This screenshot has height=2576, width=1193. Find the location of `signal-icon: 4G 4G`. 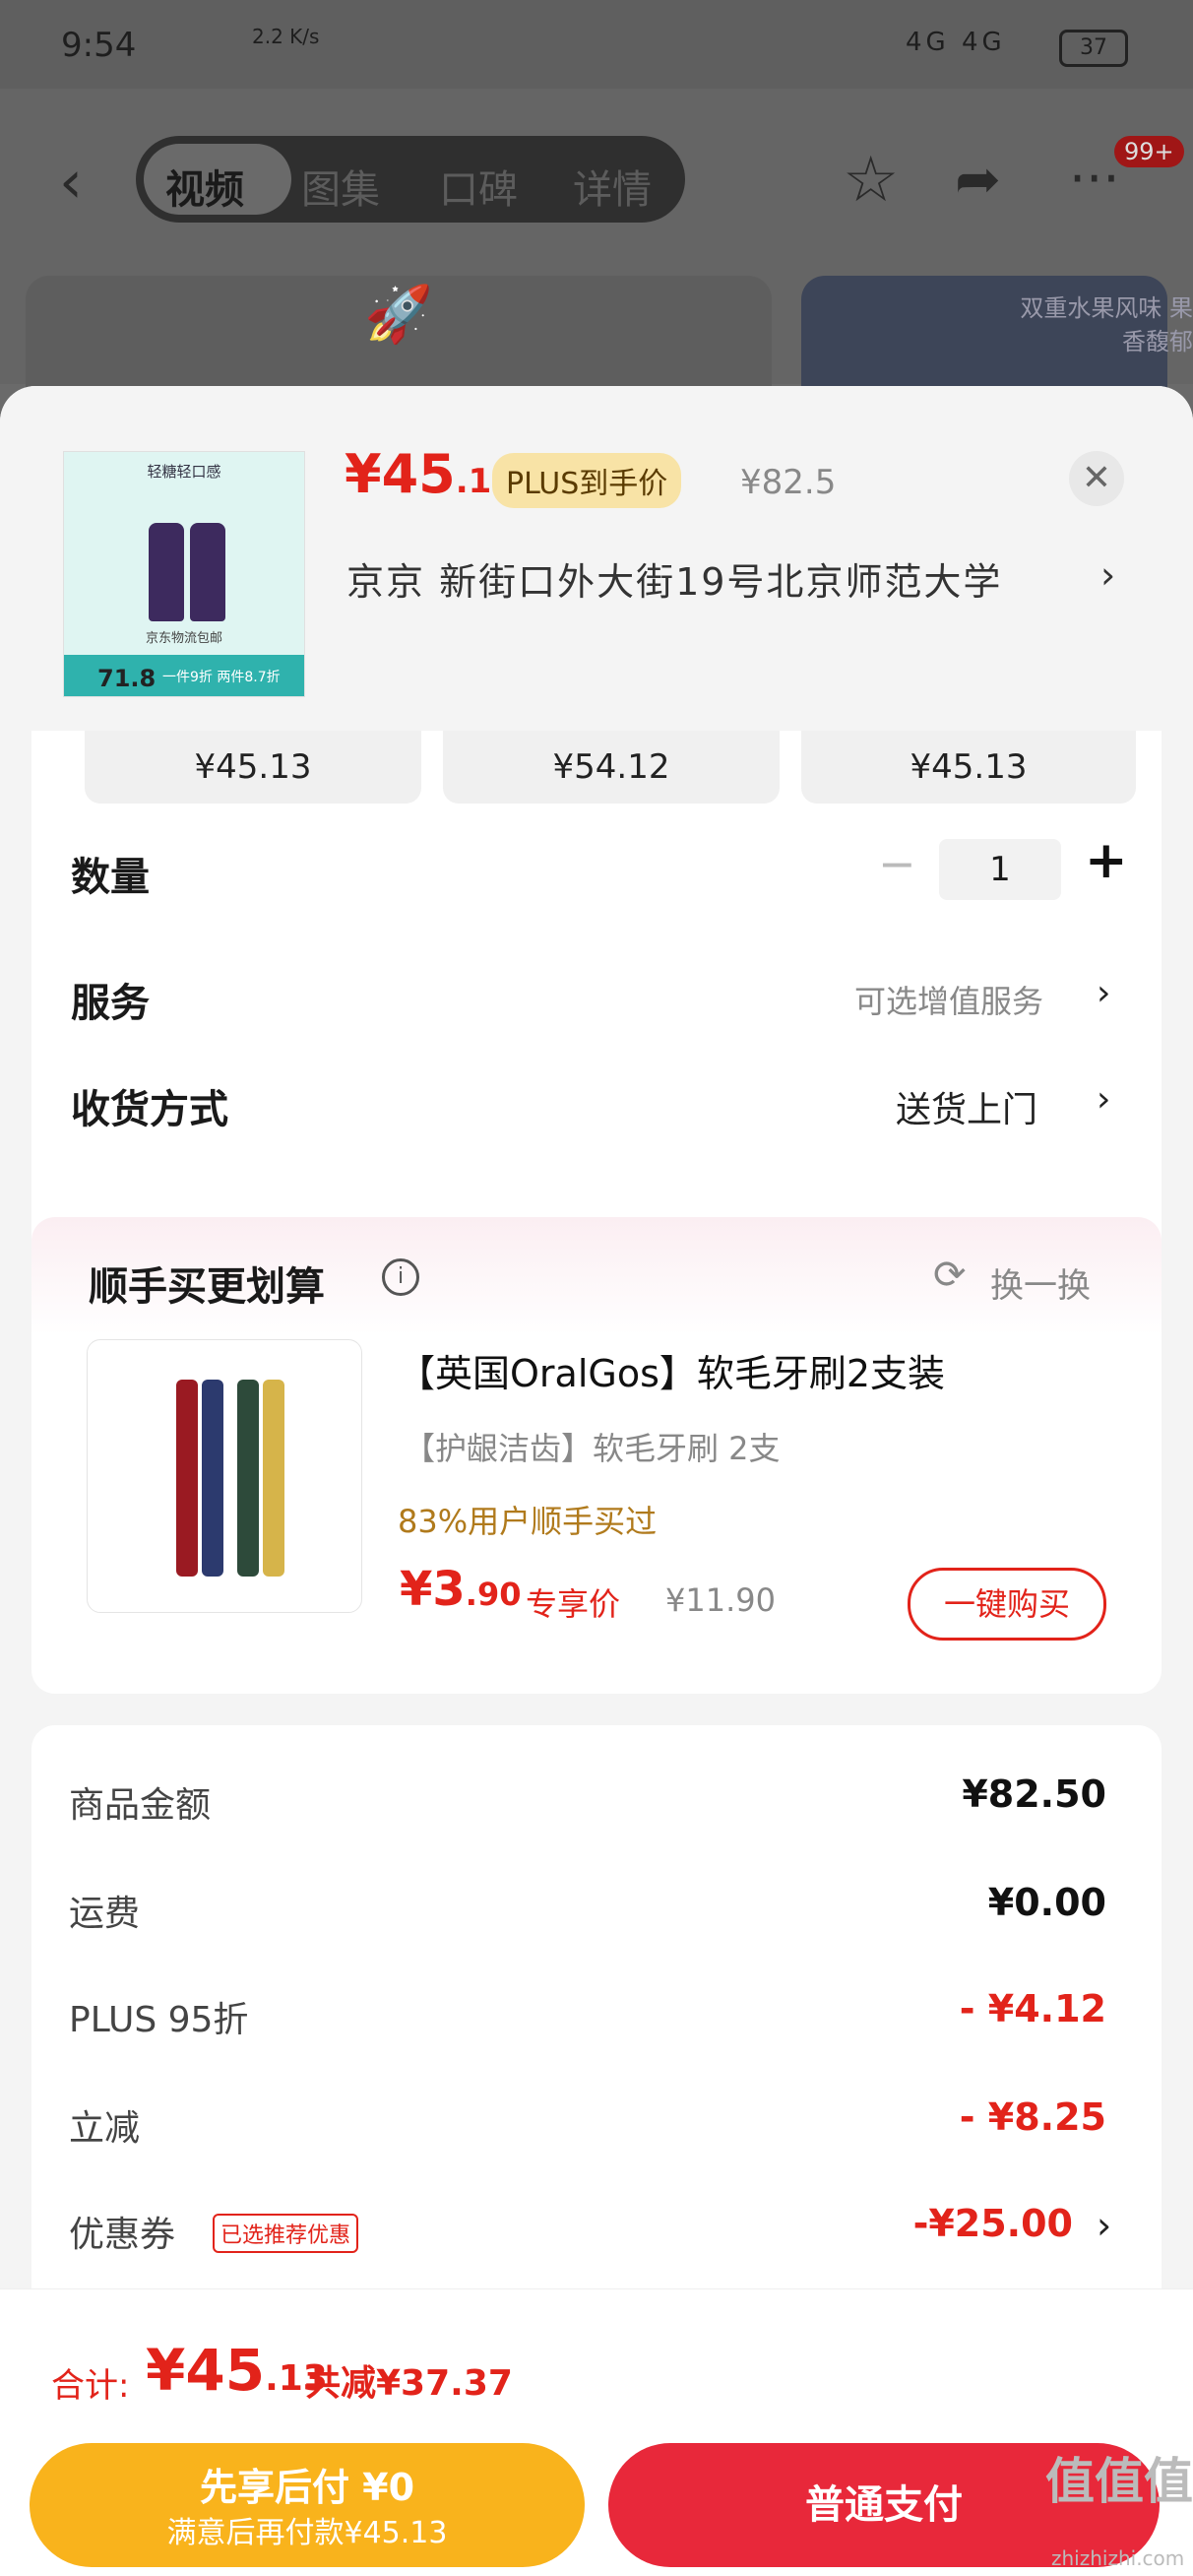

signal-icon: 4G 4G is located at coordinates (956, 42).